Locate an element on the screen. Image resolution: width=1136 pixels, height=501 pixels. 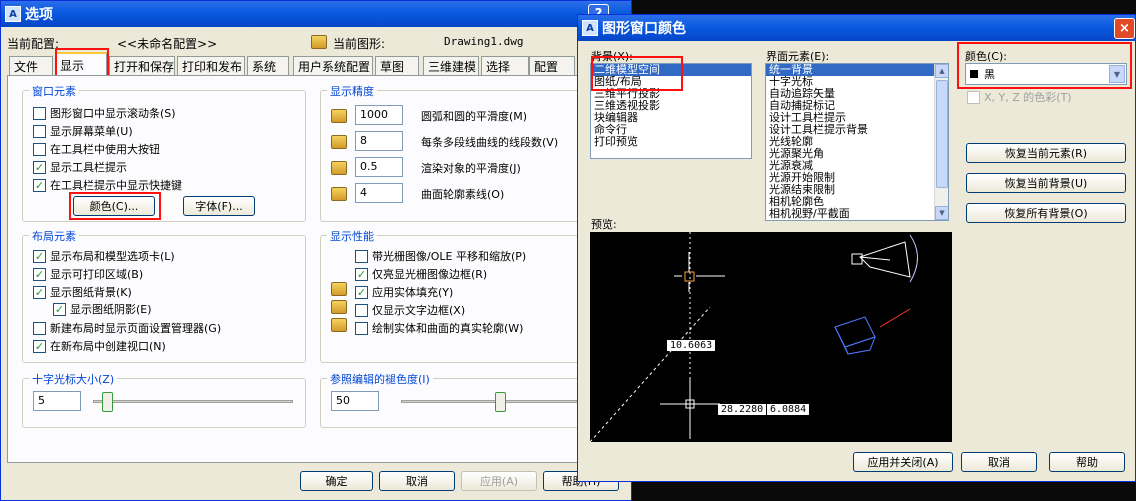
contour-lines-input: 4 is located at coordinates (379, 193).